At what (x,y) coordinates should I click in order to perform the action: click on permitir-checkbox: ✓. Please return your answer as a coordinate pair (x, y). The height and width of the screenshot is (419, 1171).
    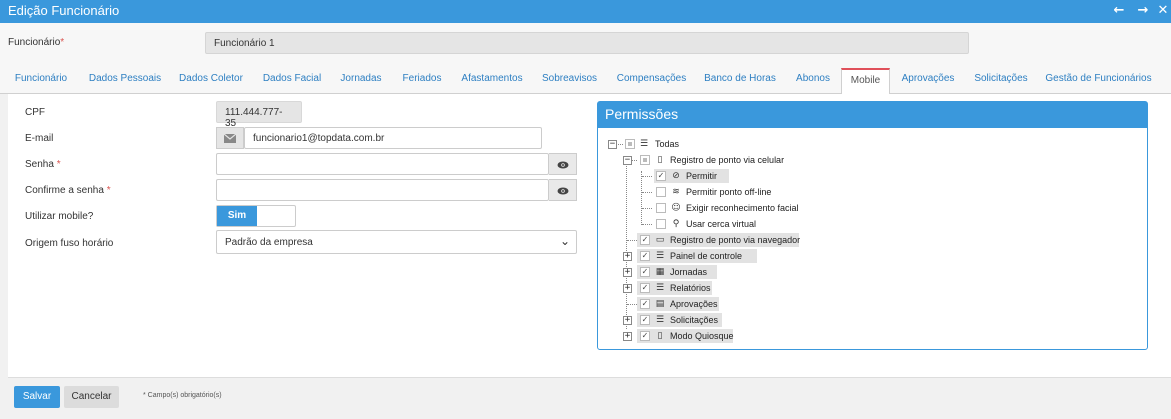
    Looking at the image, I should click on (661, 176).